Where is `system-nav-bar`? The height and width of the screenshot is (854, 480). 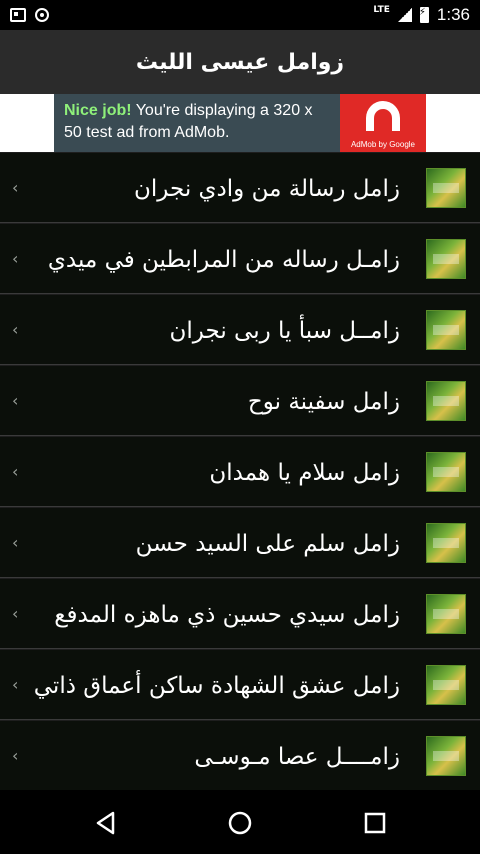 system-nav-bar is located at coordinates (240, 822).